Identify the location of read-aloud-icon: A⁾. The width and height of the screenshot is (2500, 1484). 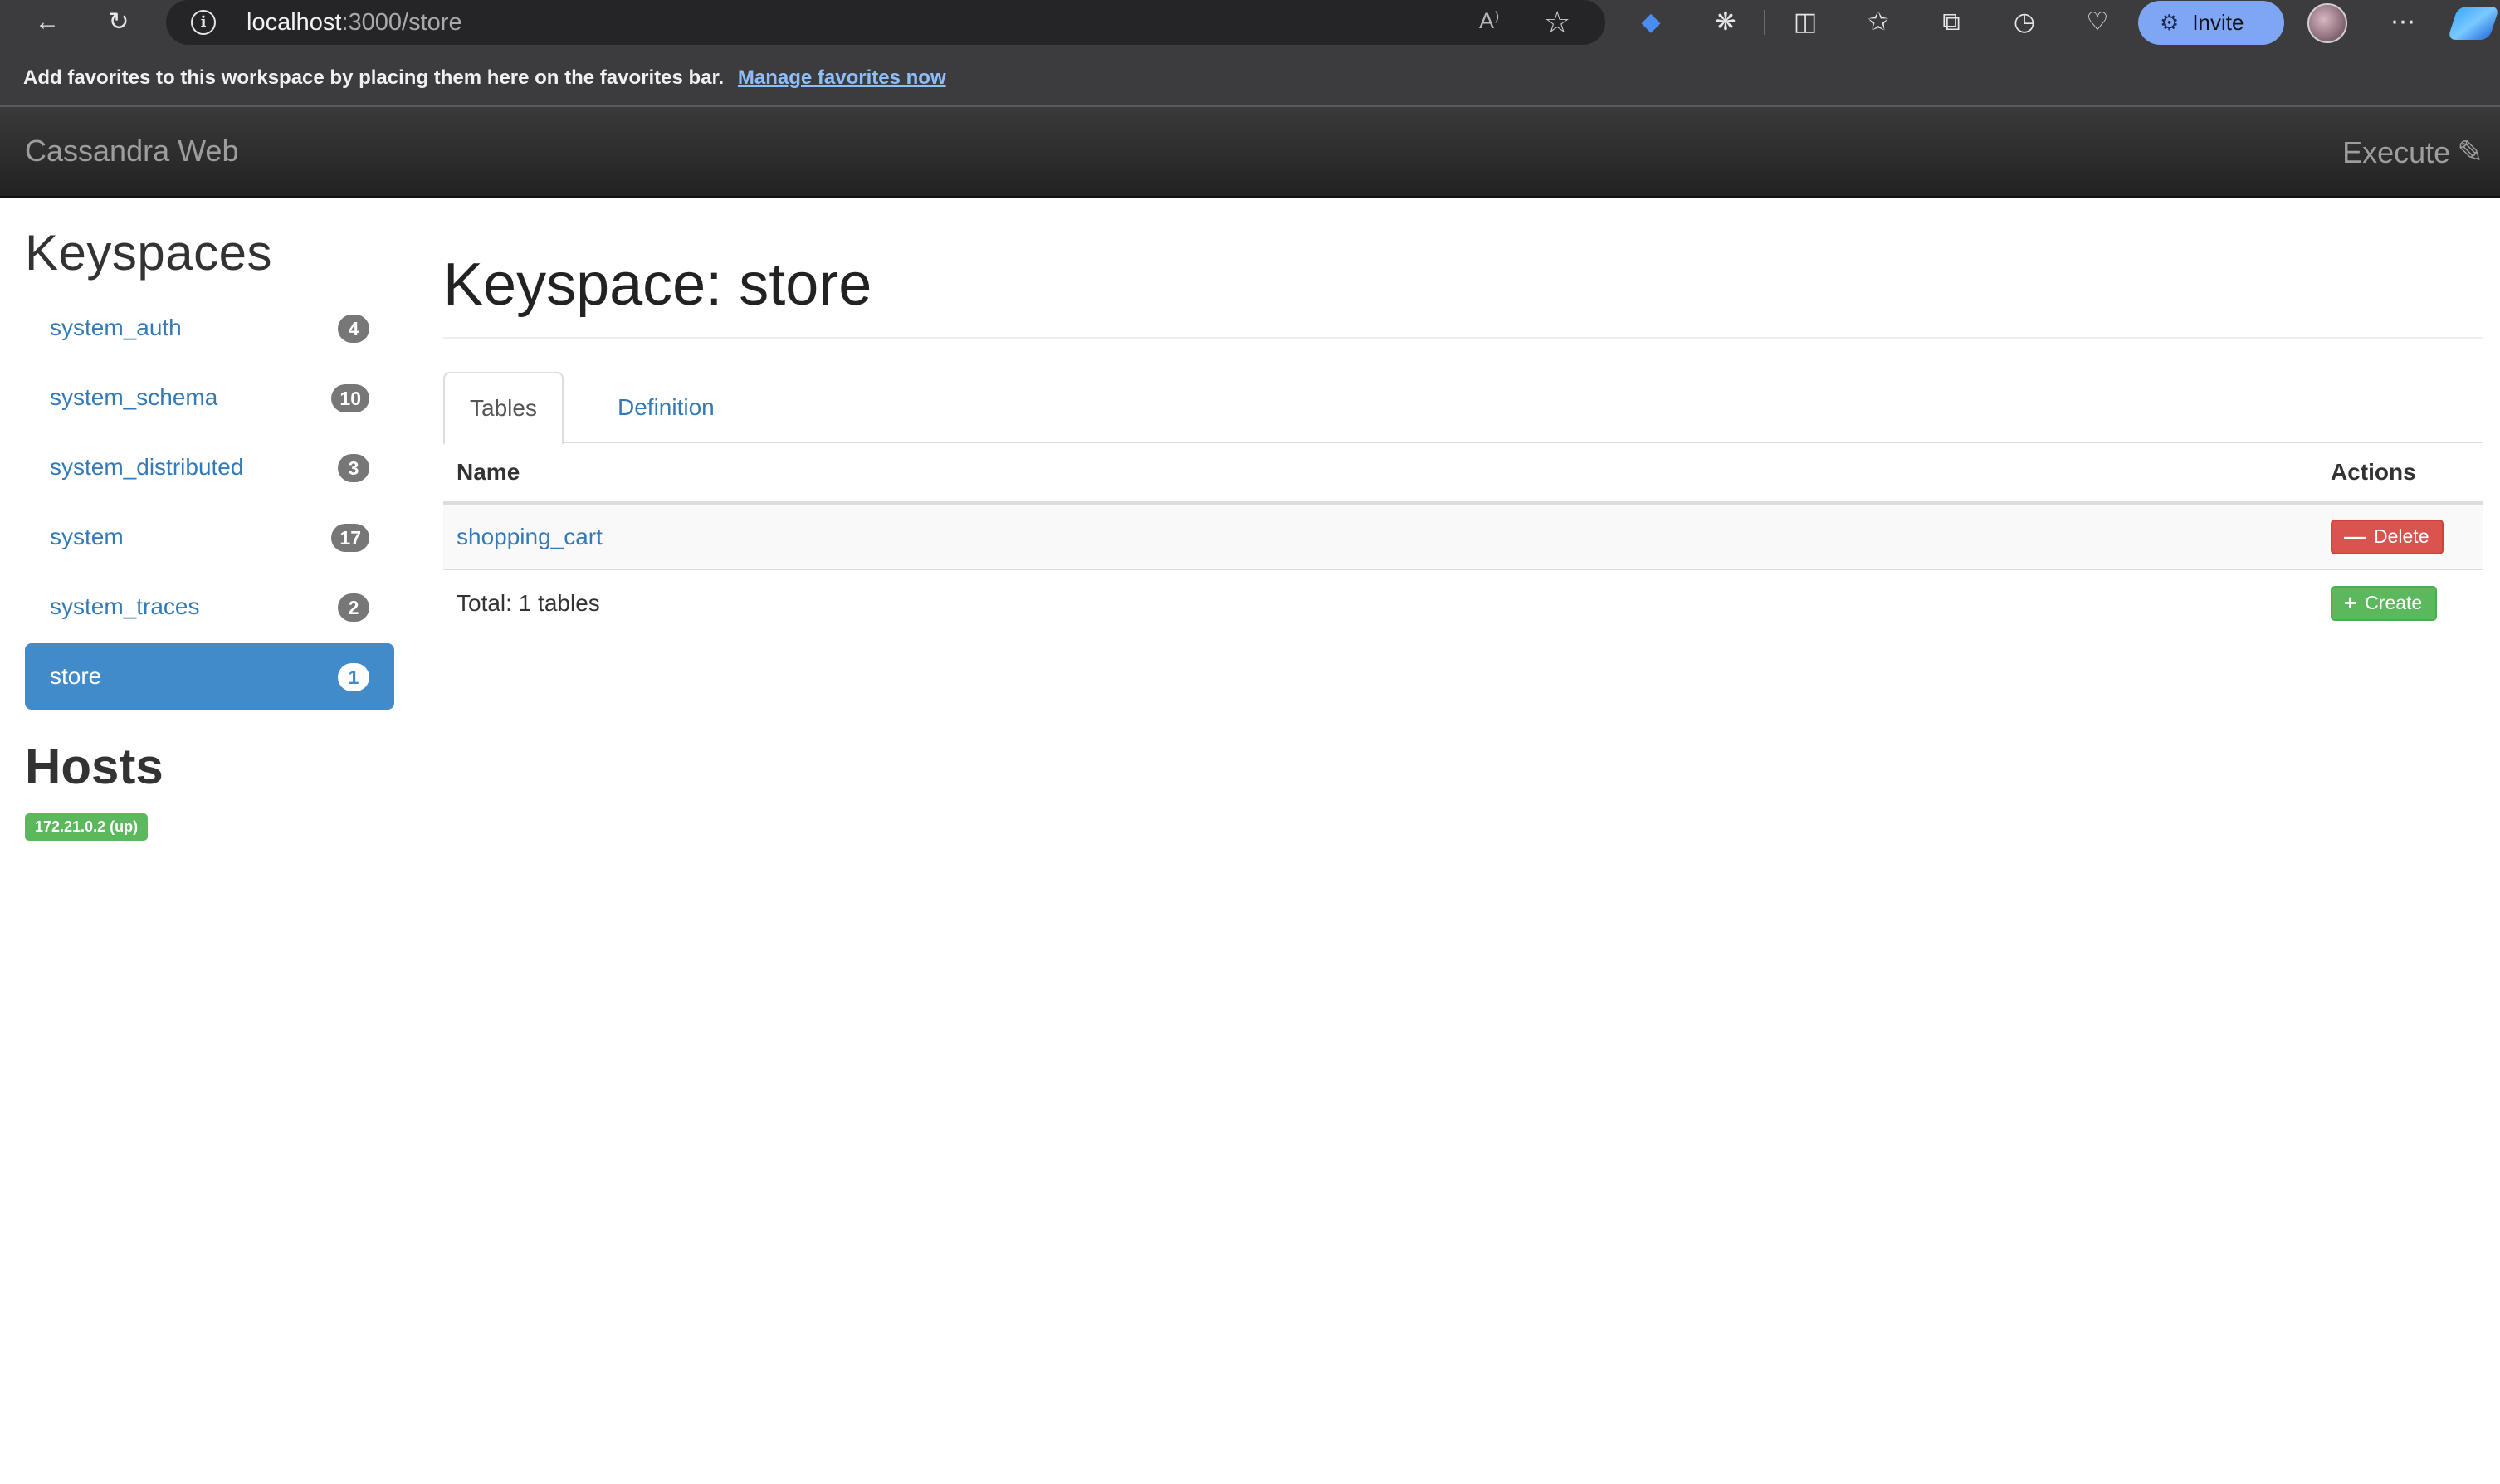
(1490, 21).